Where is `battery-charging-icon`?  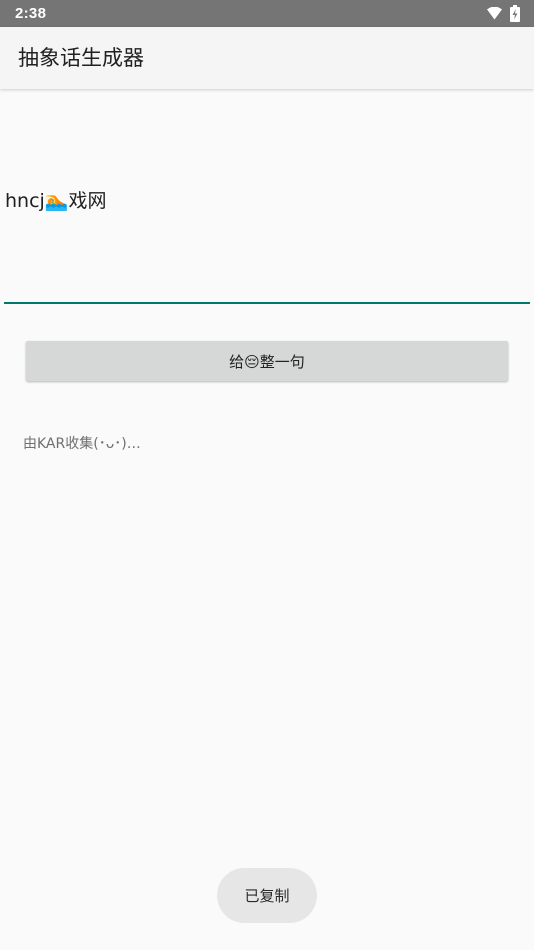
battery-charging-icon is located at coordinates (515, 13).